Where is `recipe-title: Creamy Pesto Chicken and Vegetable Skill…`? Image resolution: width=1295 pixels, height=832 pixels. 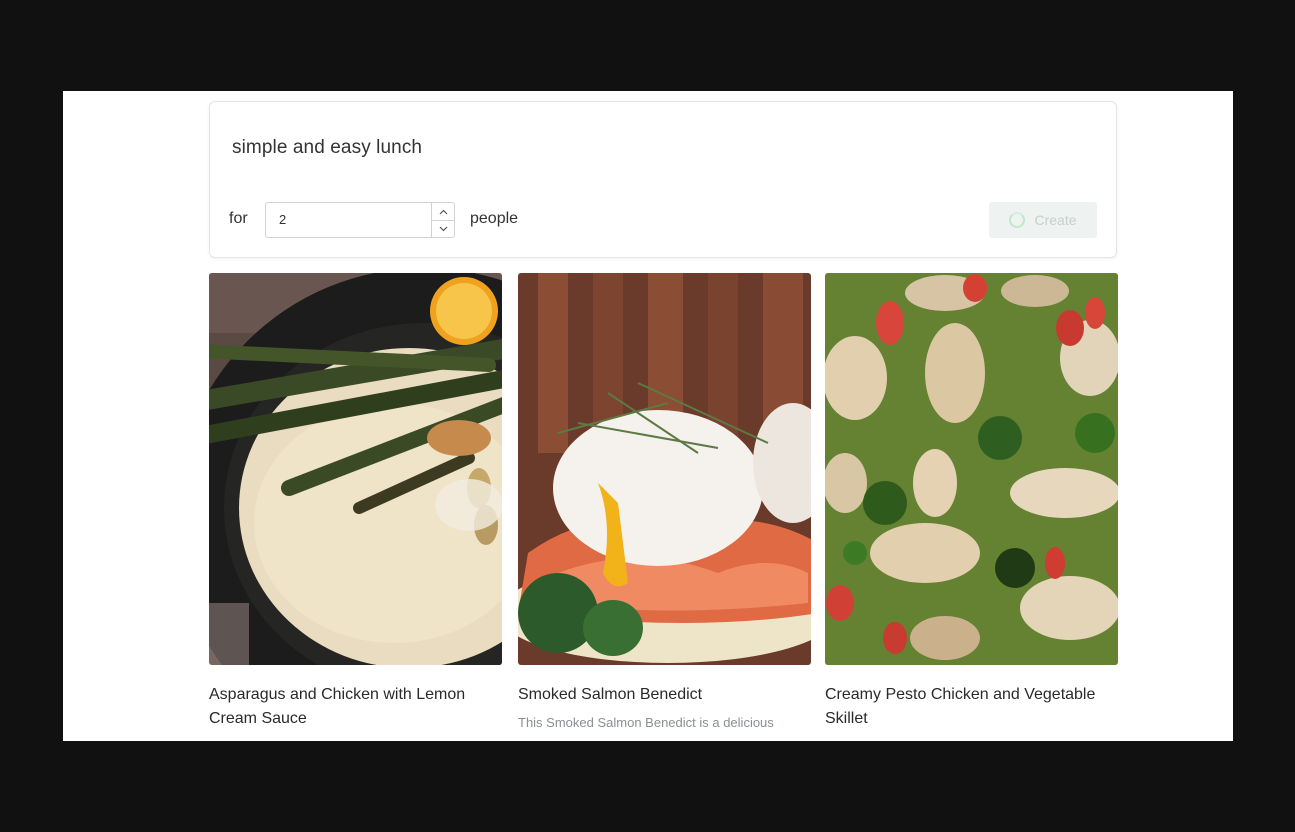 recipe-title: Creamy Pesto Chicken and Vegetable Skill… is located at coordinates (971, 707).